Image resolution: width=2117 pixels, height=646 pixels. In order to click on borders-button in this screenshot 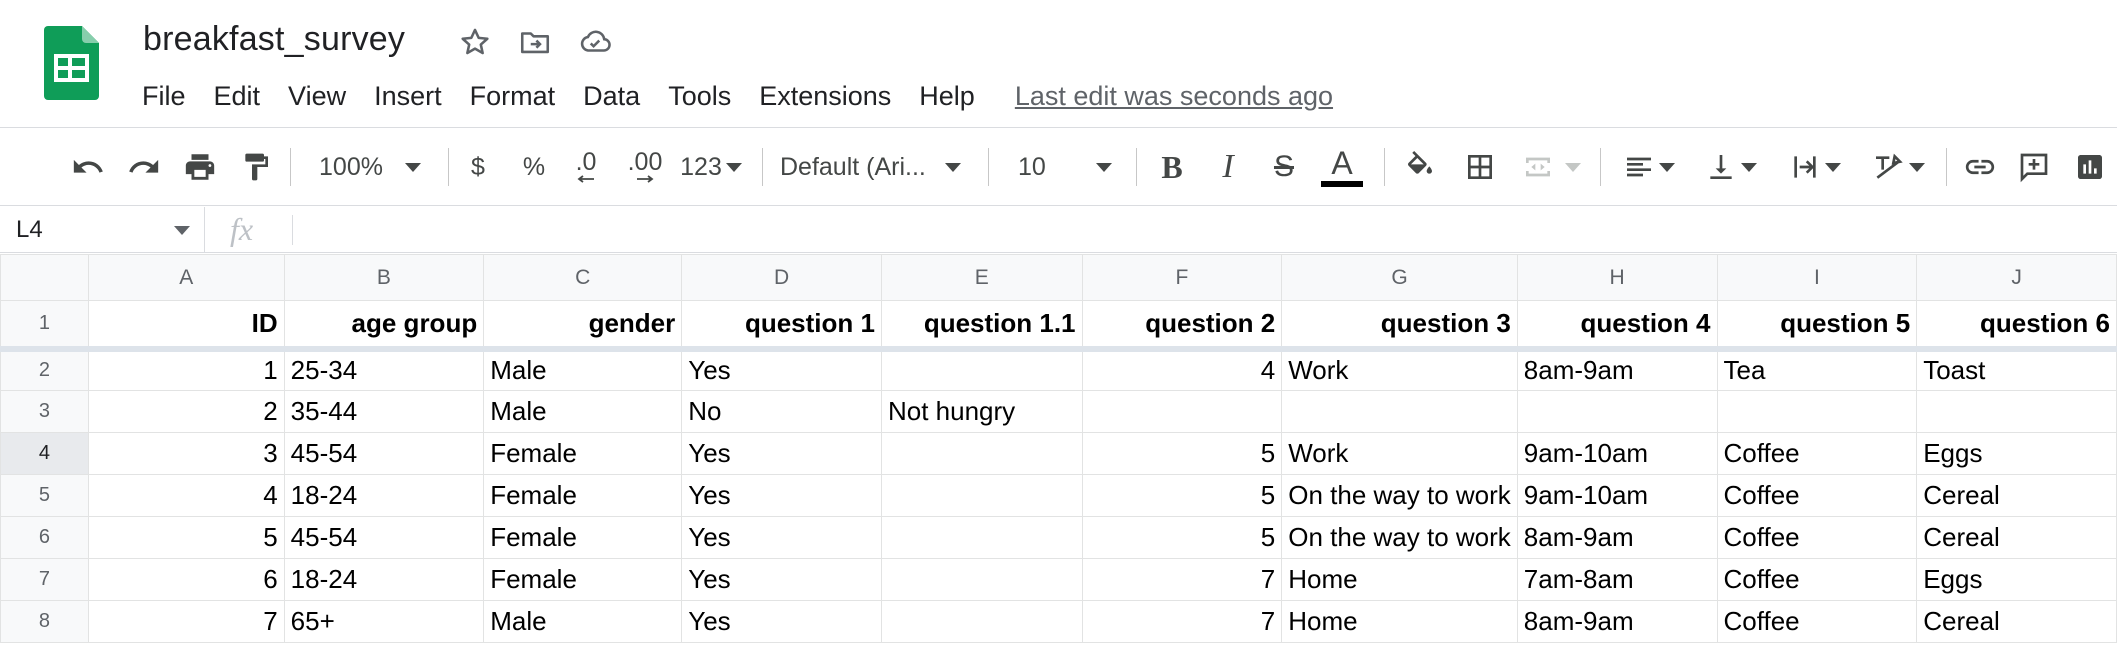, I will do `click(1480, 167)`.